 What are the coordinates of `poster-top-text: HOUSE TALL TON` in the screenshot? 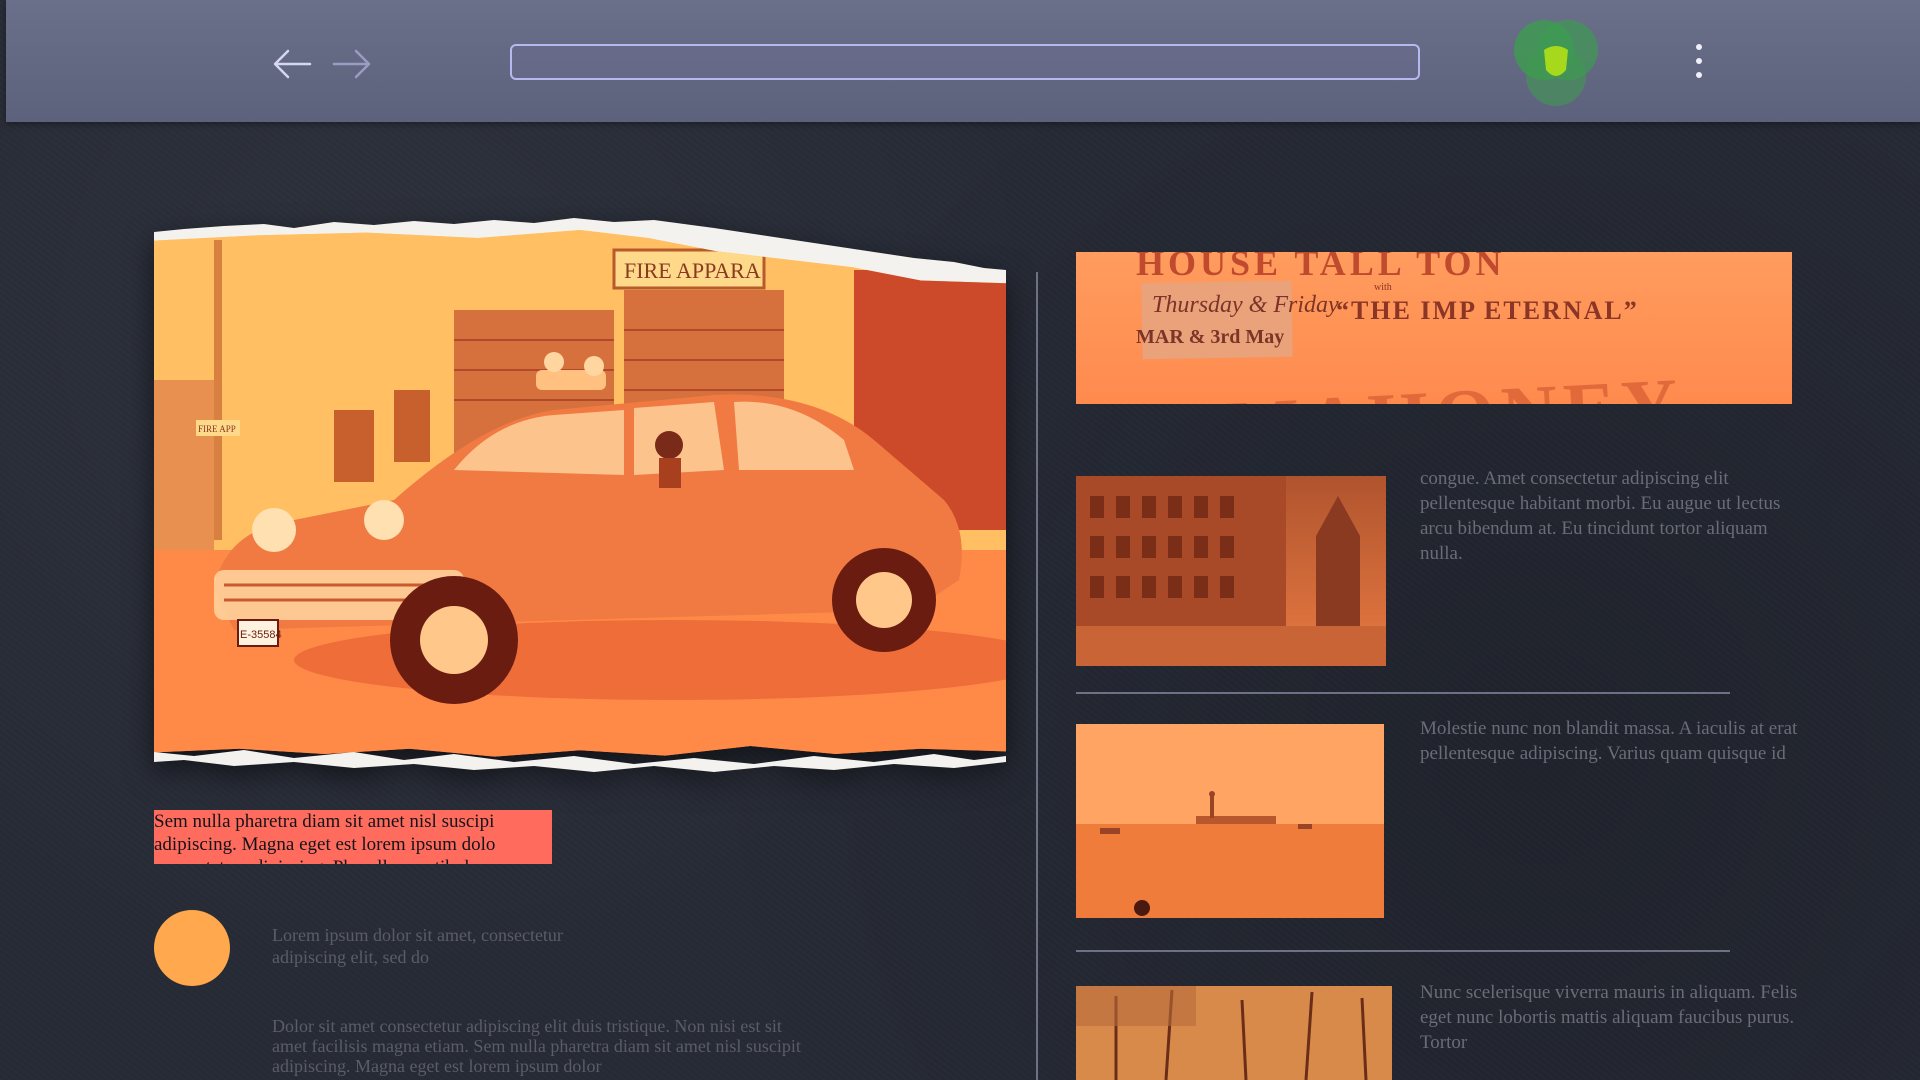 It's located at (1321, 267).